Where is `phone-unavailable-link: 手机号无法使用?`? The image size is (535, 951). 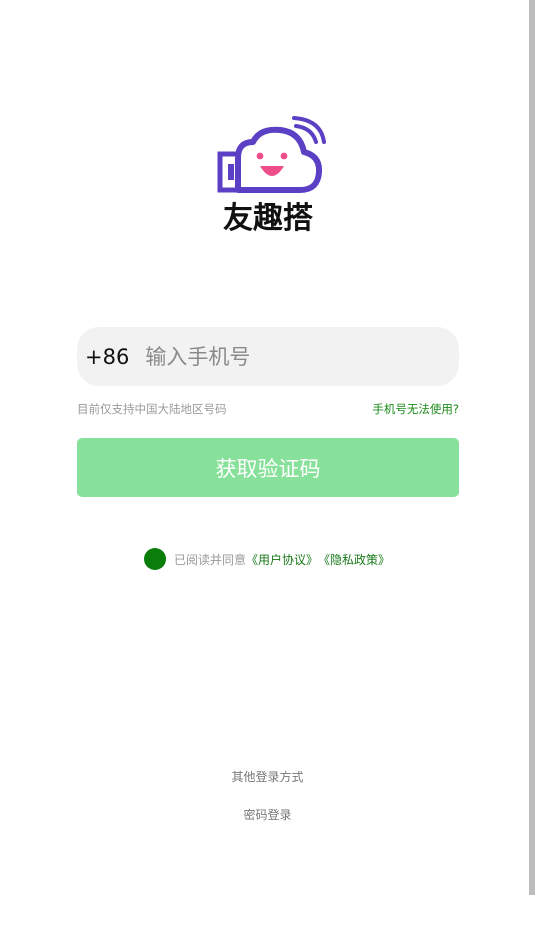 phone-unavailable-link: 手机号无法使用? is located at coordinates (415, 409).